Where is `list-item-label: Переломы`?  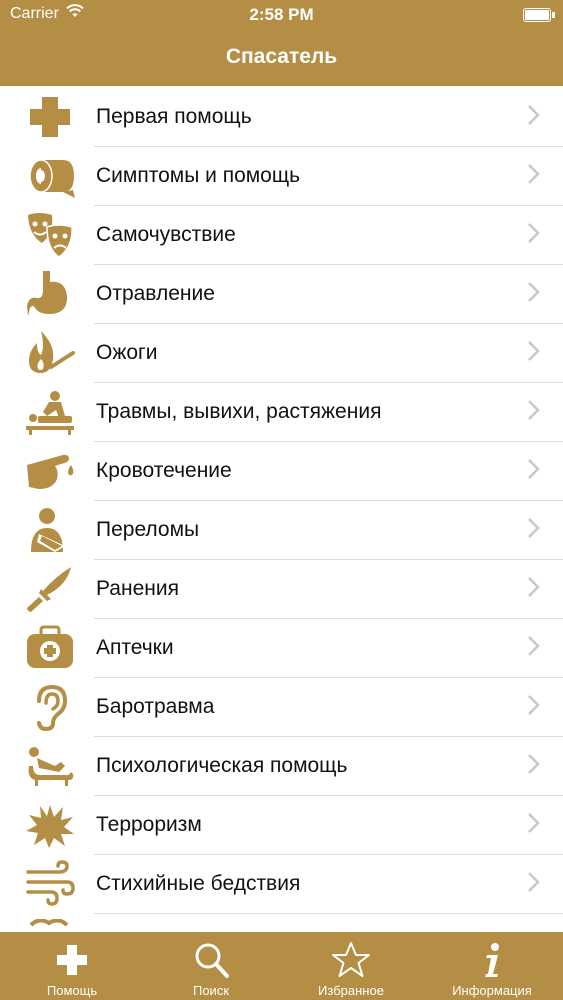
list-item-label: Переломы is located at coordinates (148, 529).